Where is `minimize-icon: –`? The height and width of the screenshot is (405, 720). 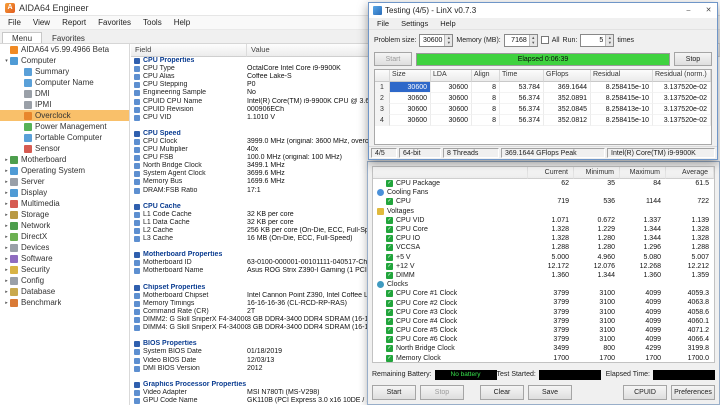 minimize-icon: – is located at coordinates (688, 10).